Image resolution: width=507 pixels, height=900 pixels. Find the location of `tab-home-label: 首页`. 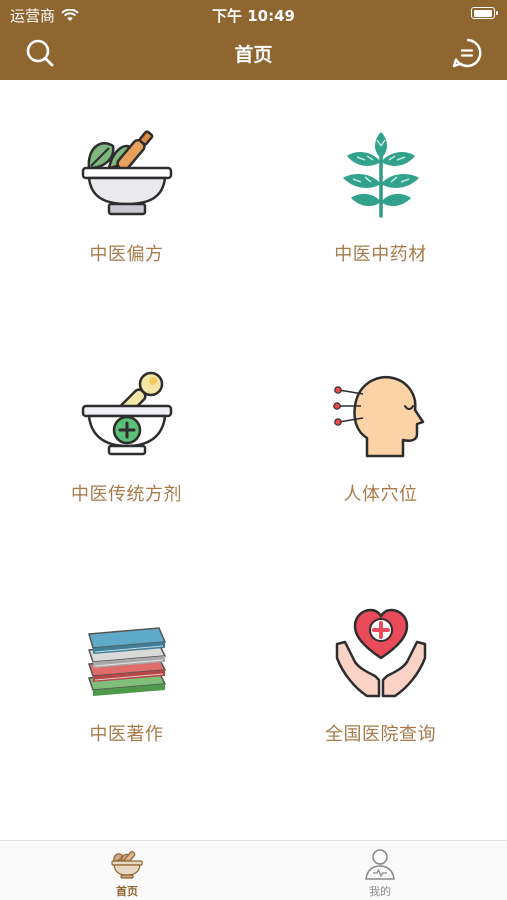

tab-home-label: 首页 is located at coordinates (127, 891).